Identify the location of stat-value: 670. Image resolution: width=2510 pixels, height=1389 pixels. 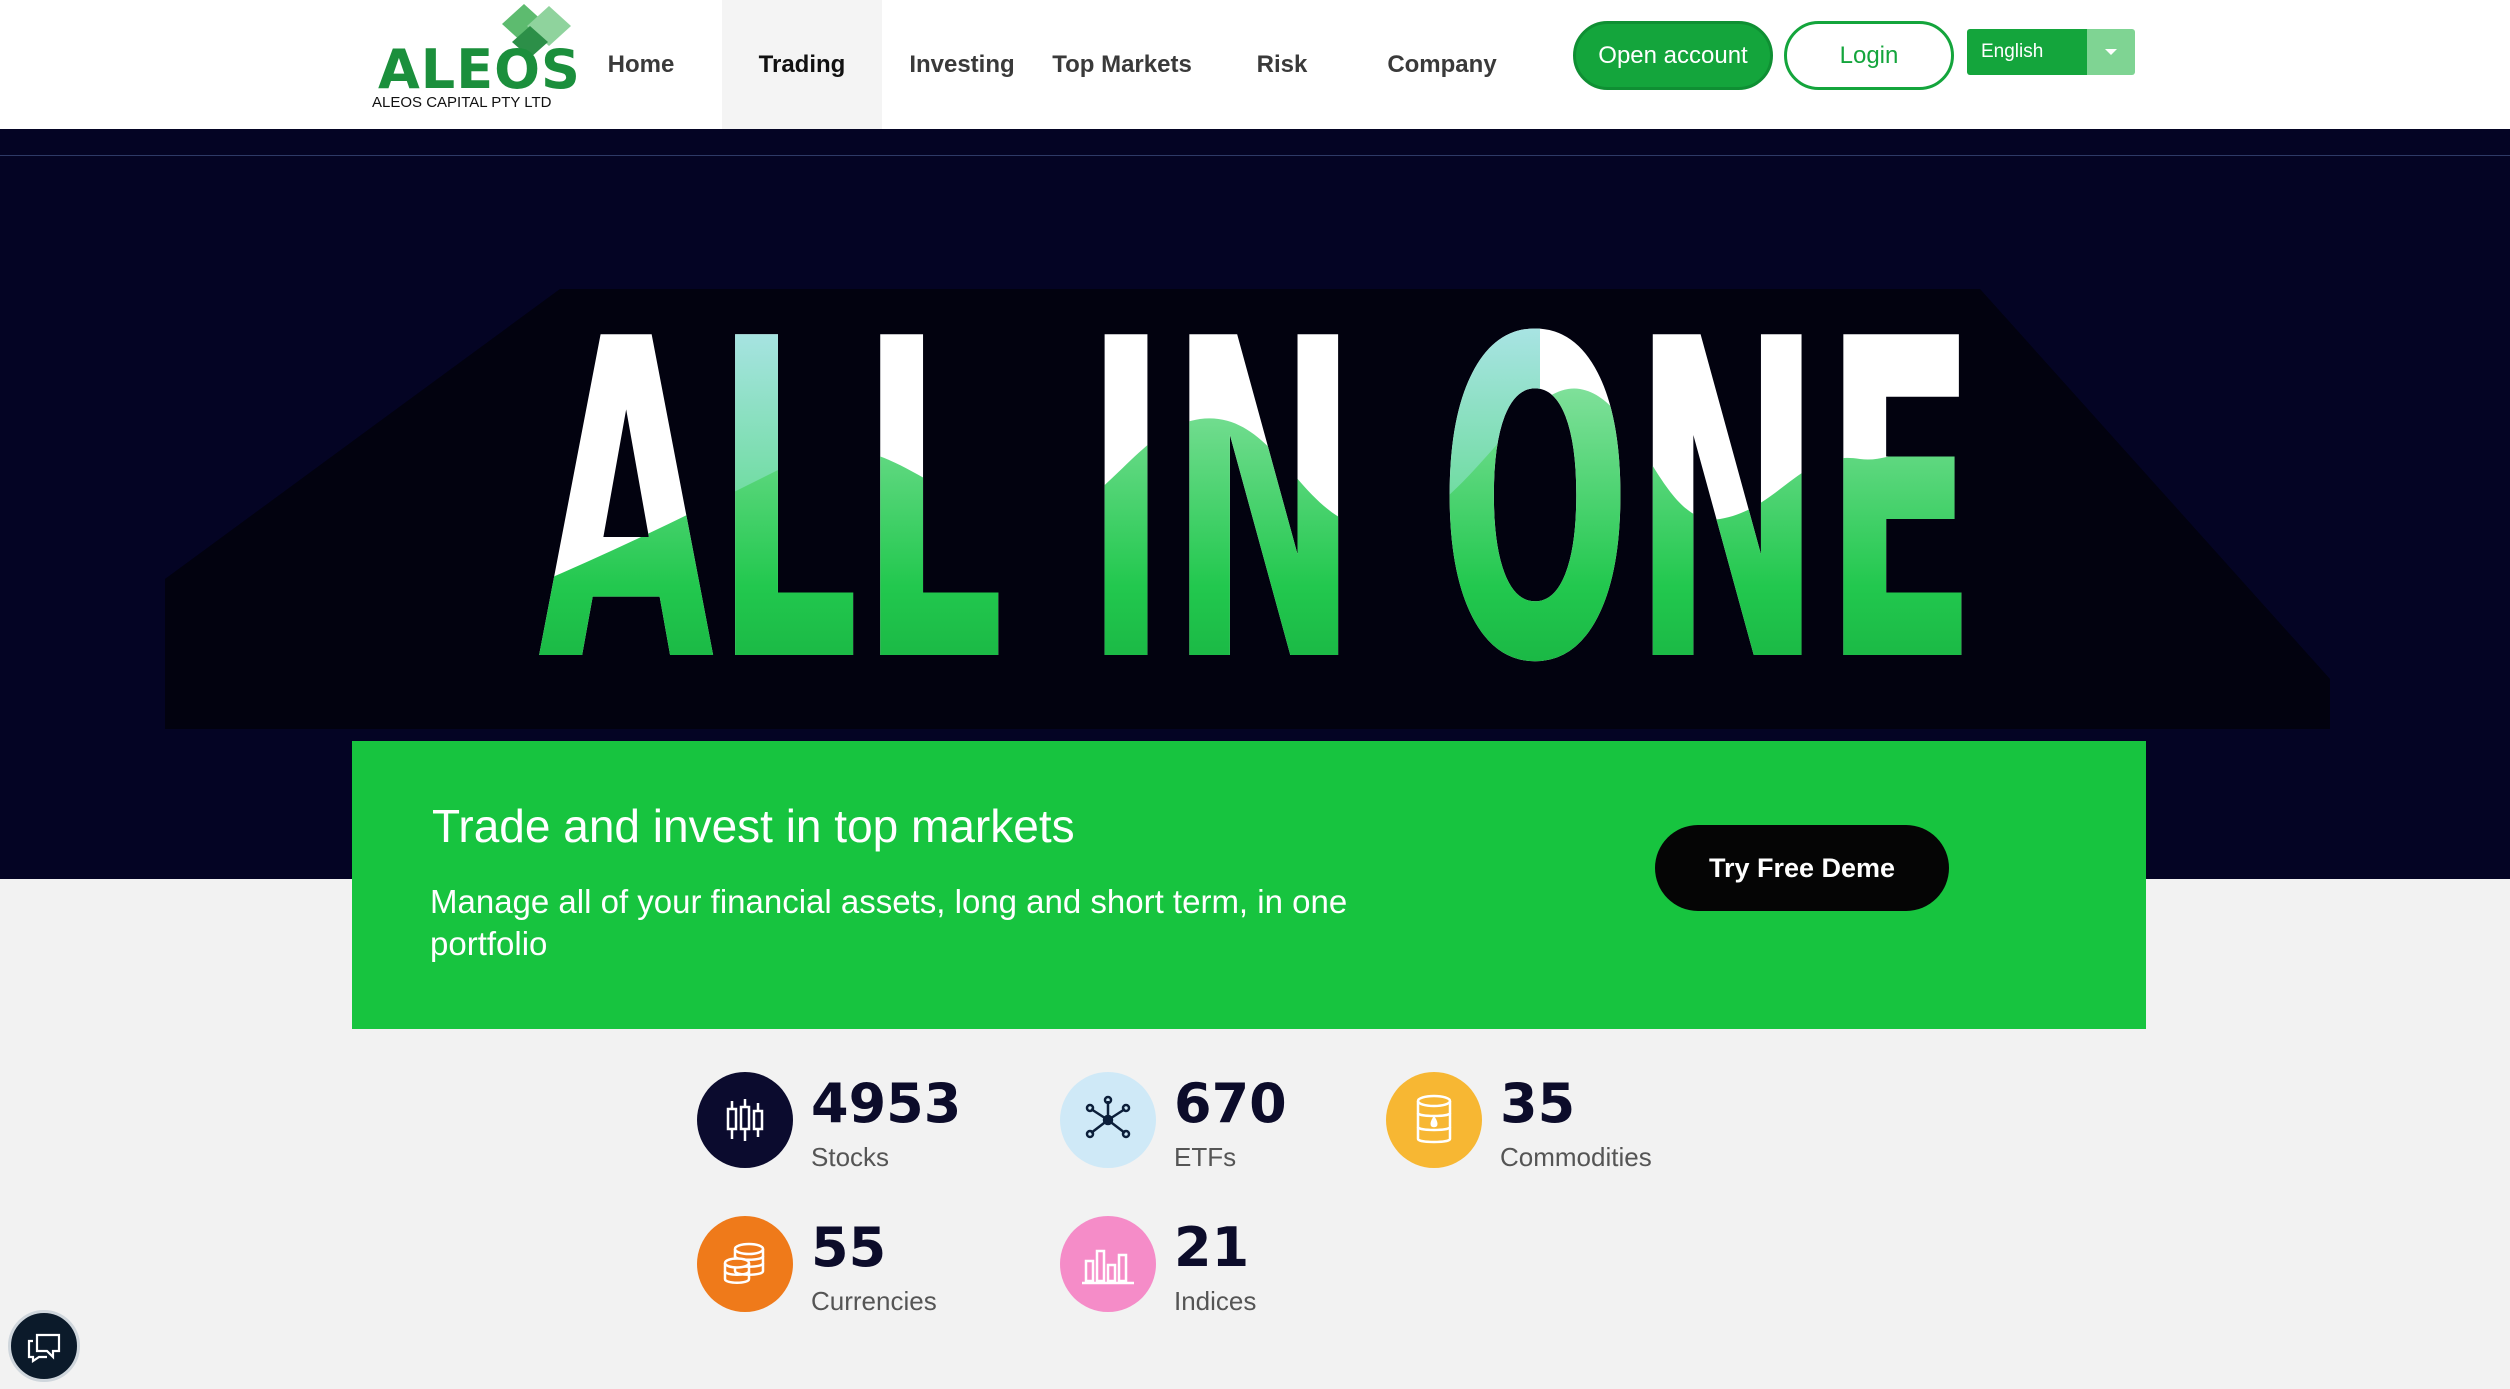
(1230, 1103).